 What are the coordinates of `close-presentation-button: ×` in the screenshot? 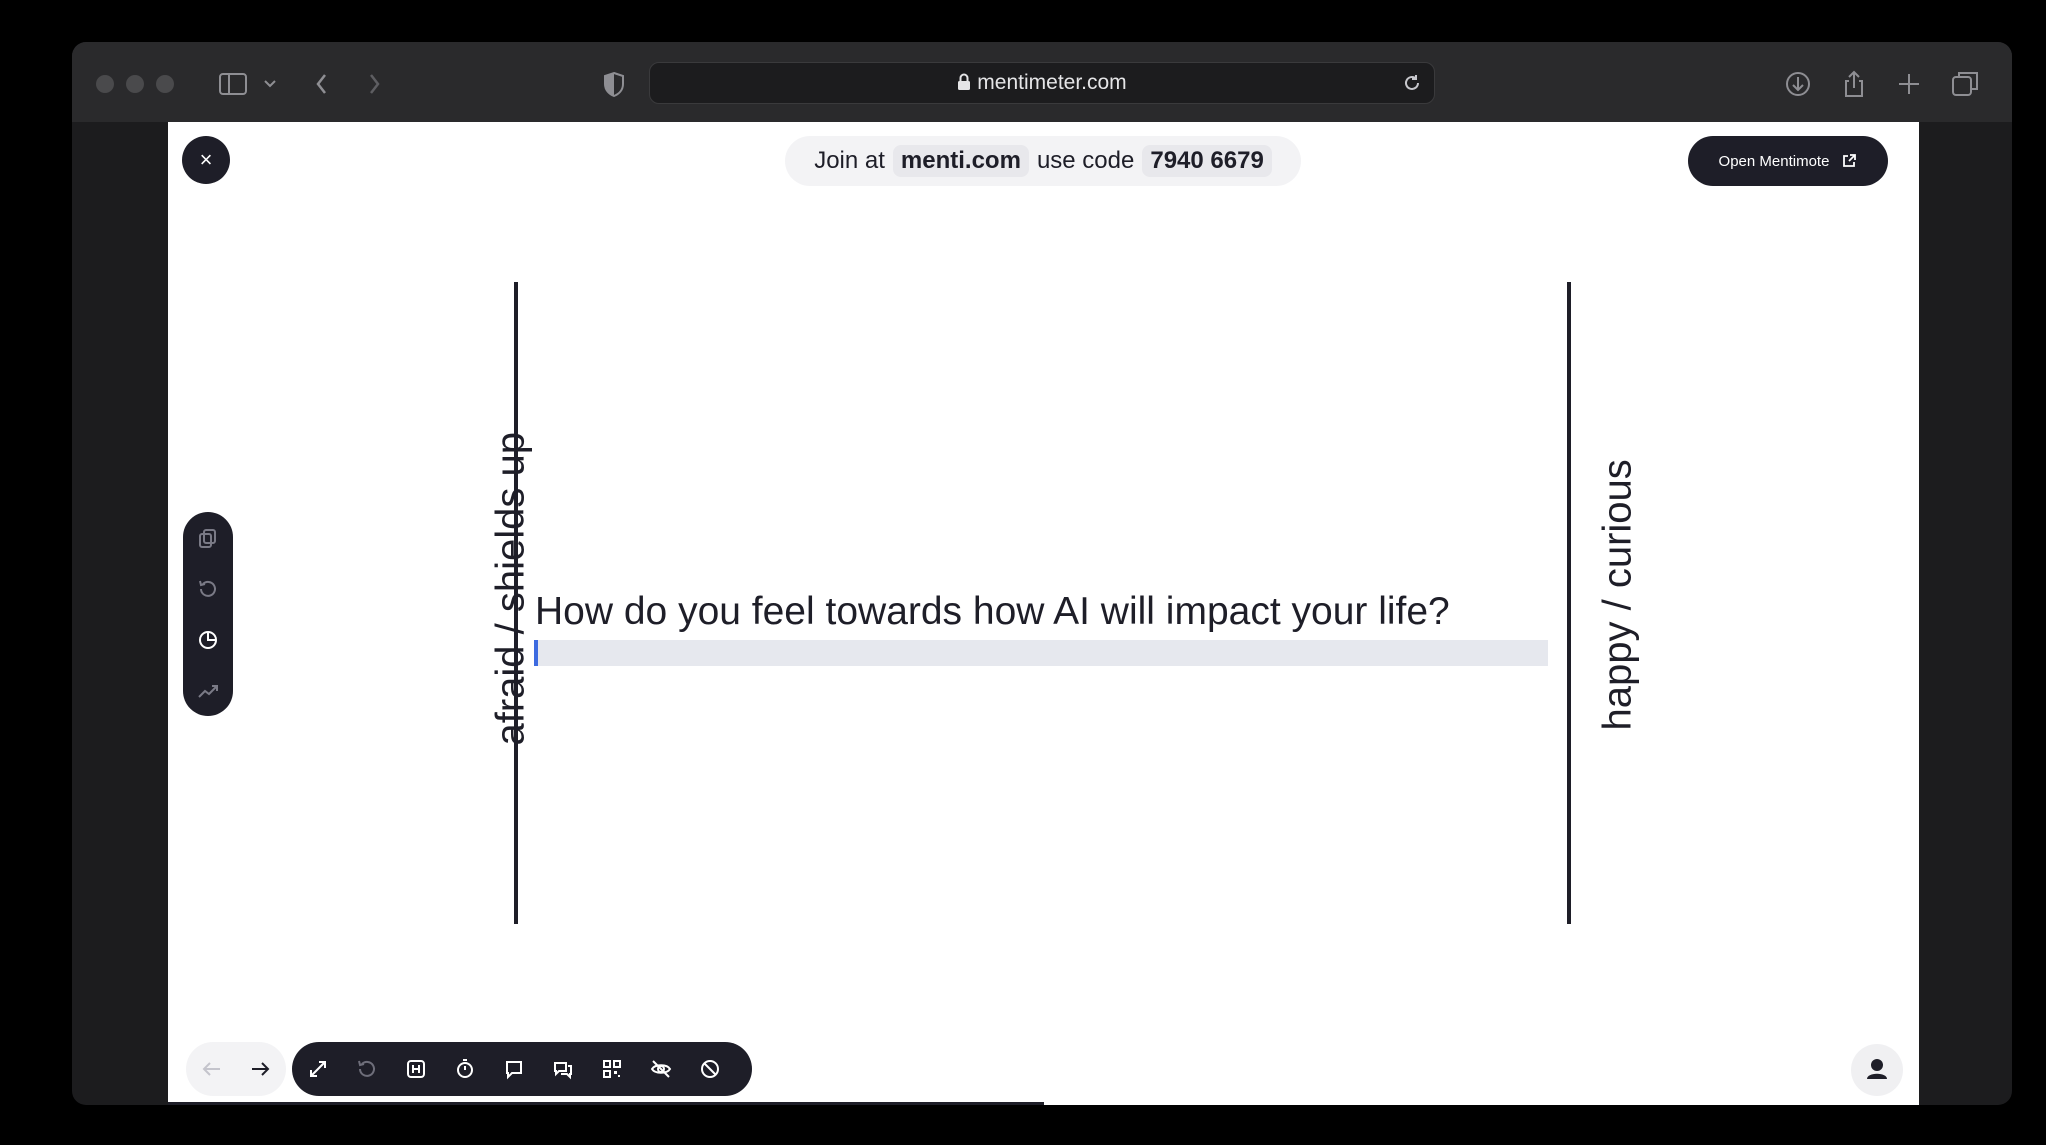 It's located at (206, 160).